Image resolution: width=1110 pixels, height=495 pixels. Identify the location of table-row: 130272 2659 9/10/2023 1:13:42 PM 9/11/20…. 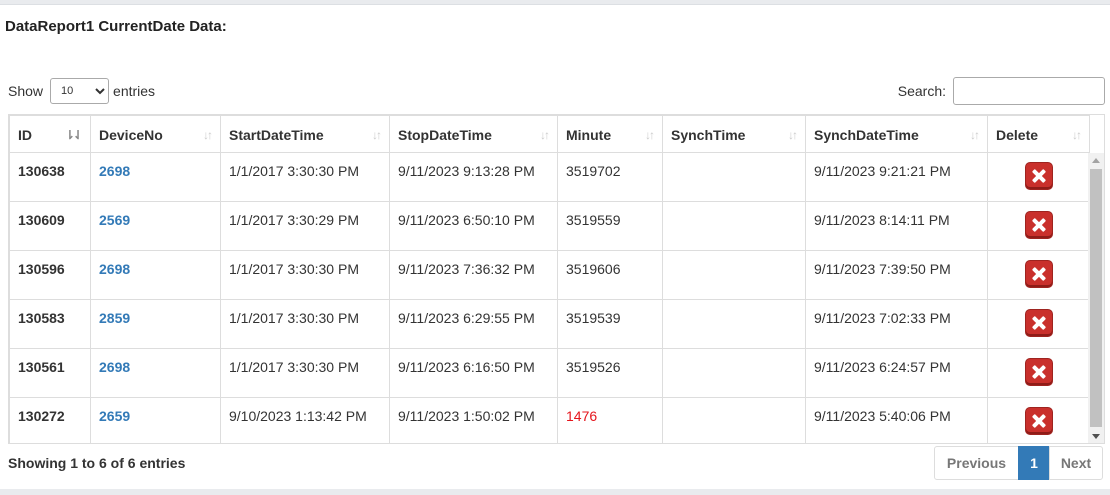
(549, 420).